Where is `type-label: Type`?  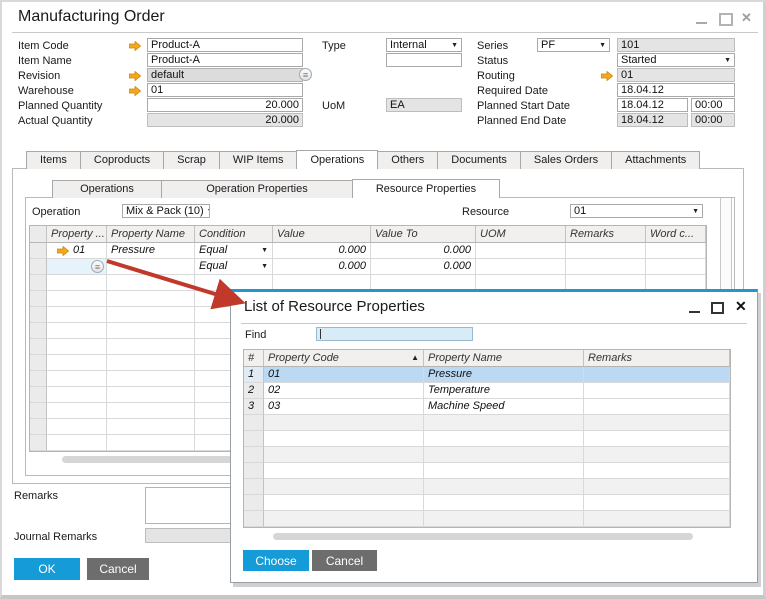
type-label: Type is located at coordinates (334, 46).